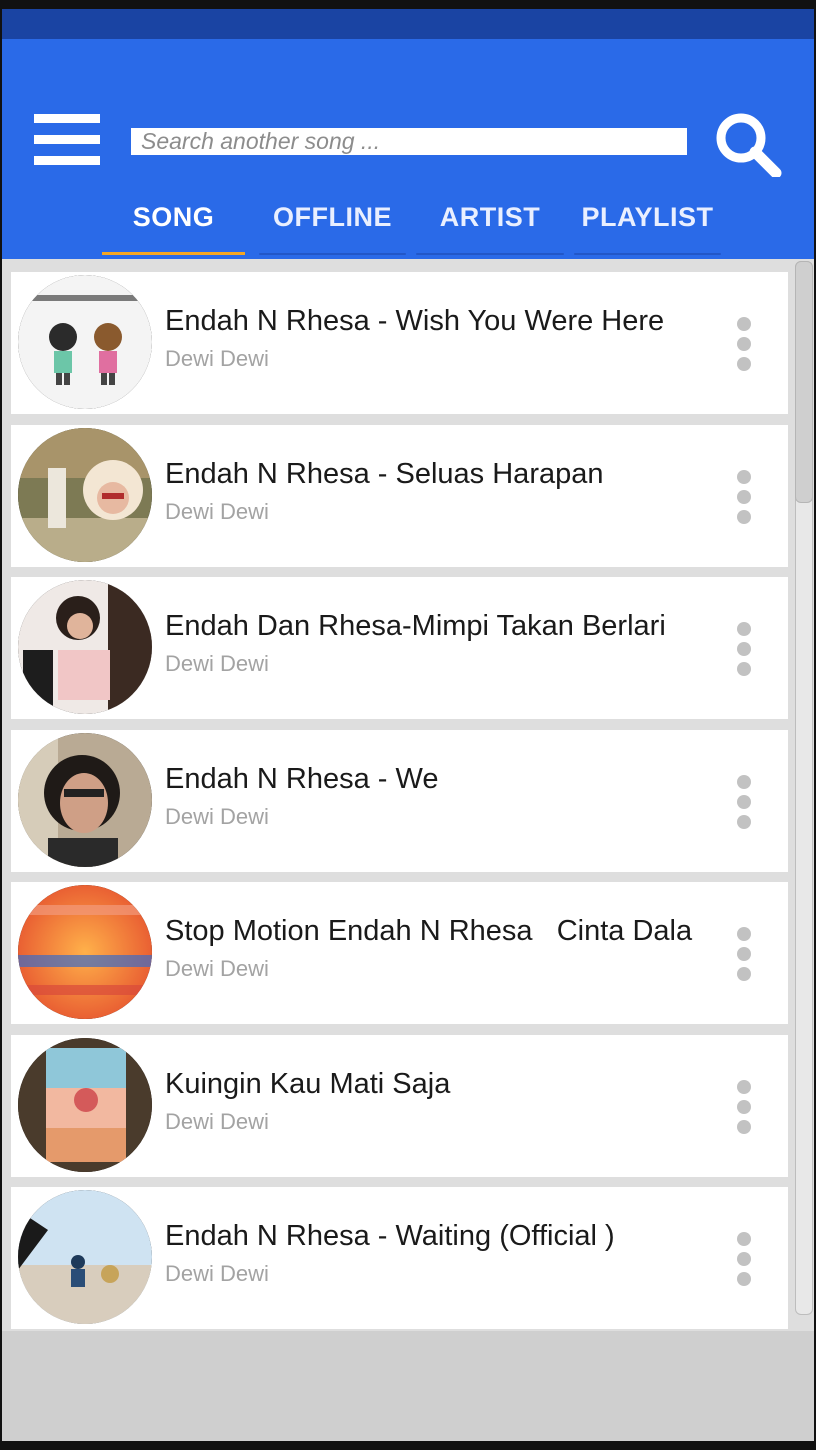 The image size is (816, 1450). I want to click on active-tab-indicator, so click(173, 253).